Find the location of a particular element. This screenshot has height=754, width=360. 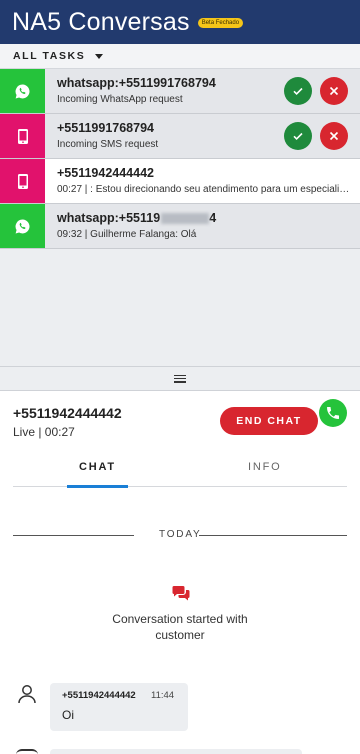

task-title: whatsapp:+55119 4 is located at coordinates (208, 218).